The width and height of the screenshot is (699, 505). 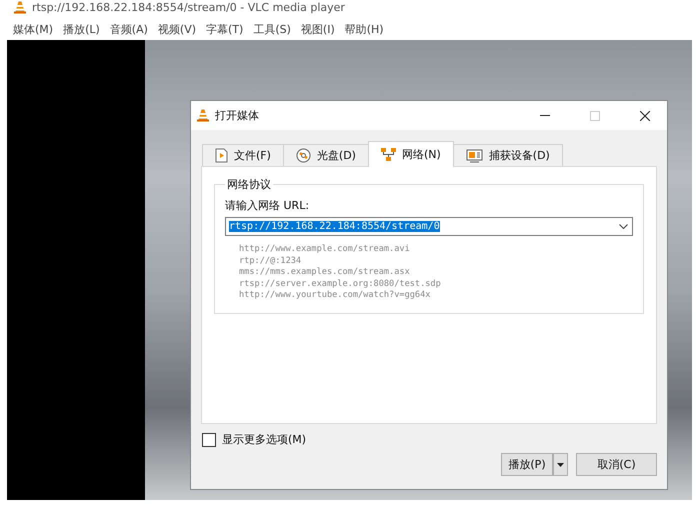 What do you see at coordinates (221, 155) in the screenshot?
I see `file-icon` at bounding box center [221, 155].